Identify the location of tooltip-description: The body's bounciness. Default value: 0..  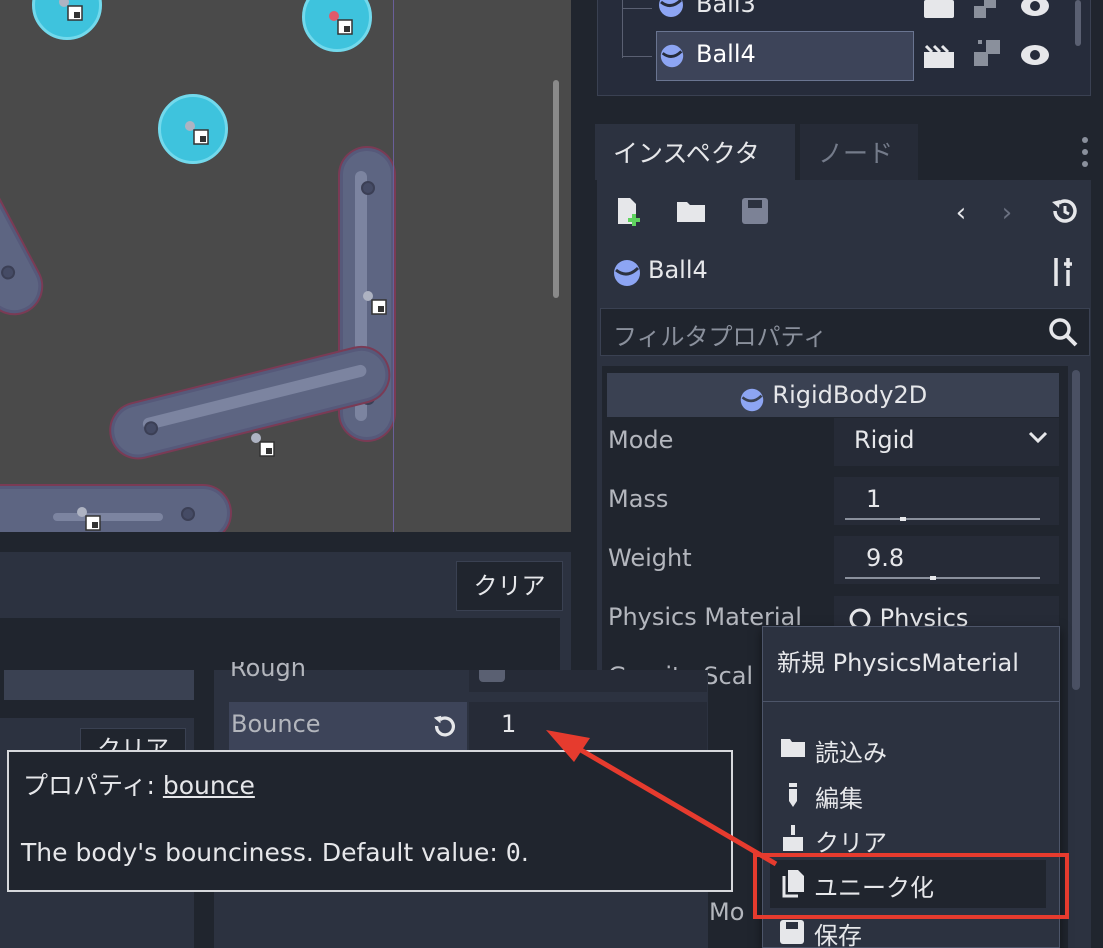
(275, 852).